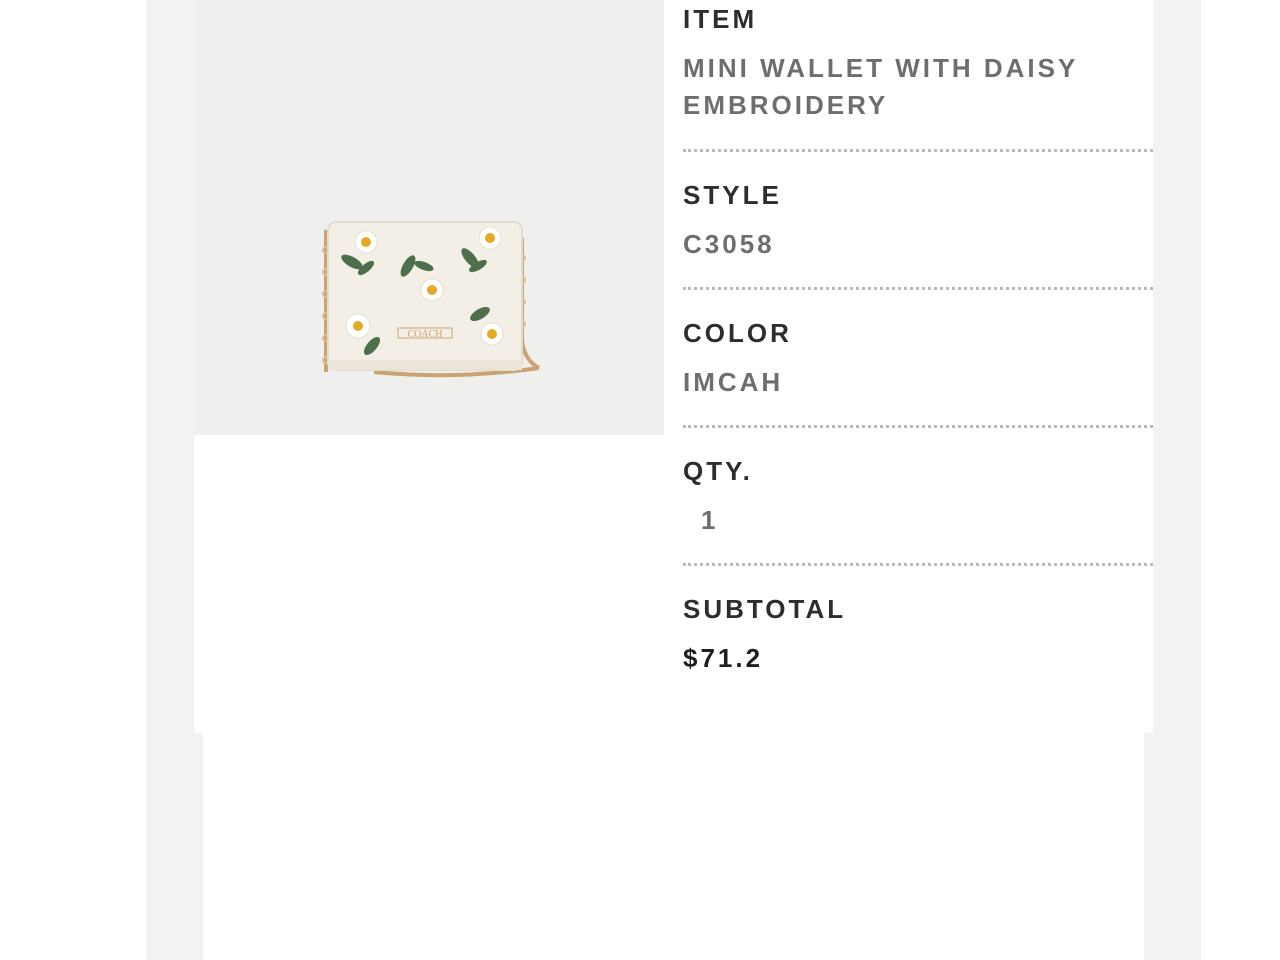 The image size is (1280, 960). Describe the element at coordinates (880, 86) in the screenshot. I see `item-value: MINI WALLET WITH DAISY EMBROIDERY` at that location.